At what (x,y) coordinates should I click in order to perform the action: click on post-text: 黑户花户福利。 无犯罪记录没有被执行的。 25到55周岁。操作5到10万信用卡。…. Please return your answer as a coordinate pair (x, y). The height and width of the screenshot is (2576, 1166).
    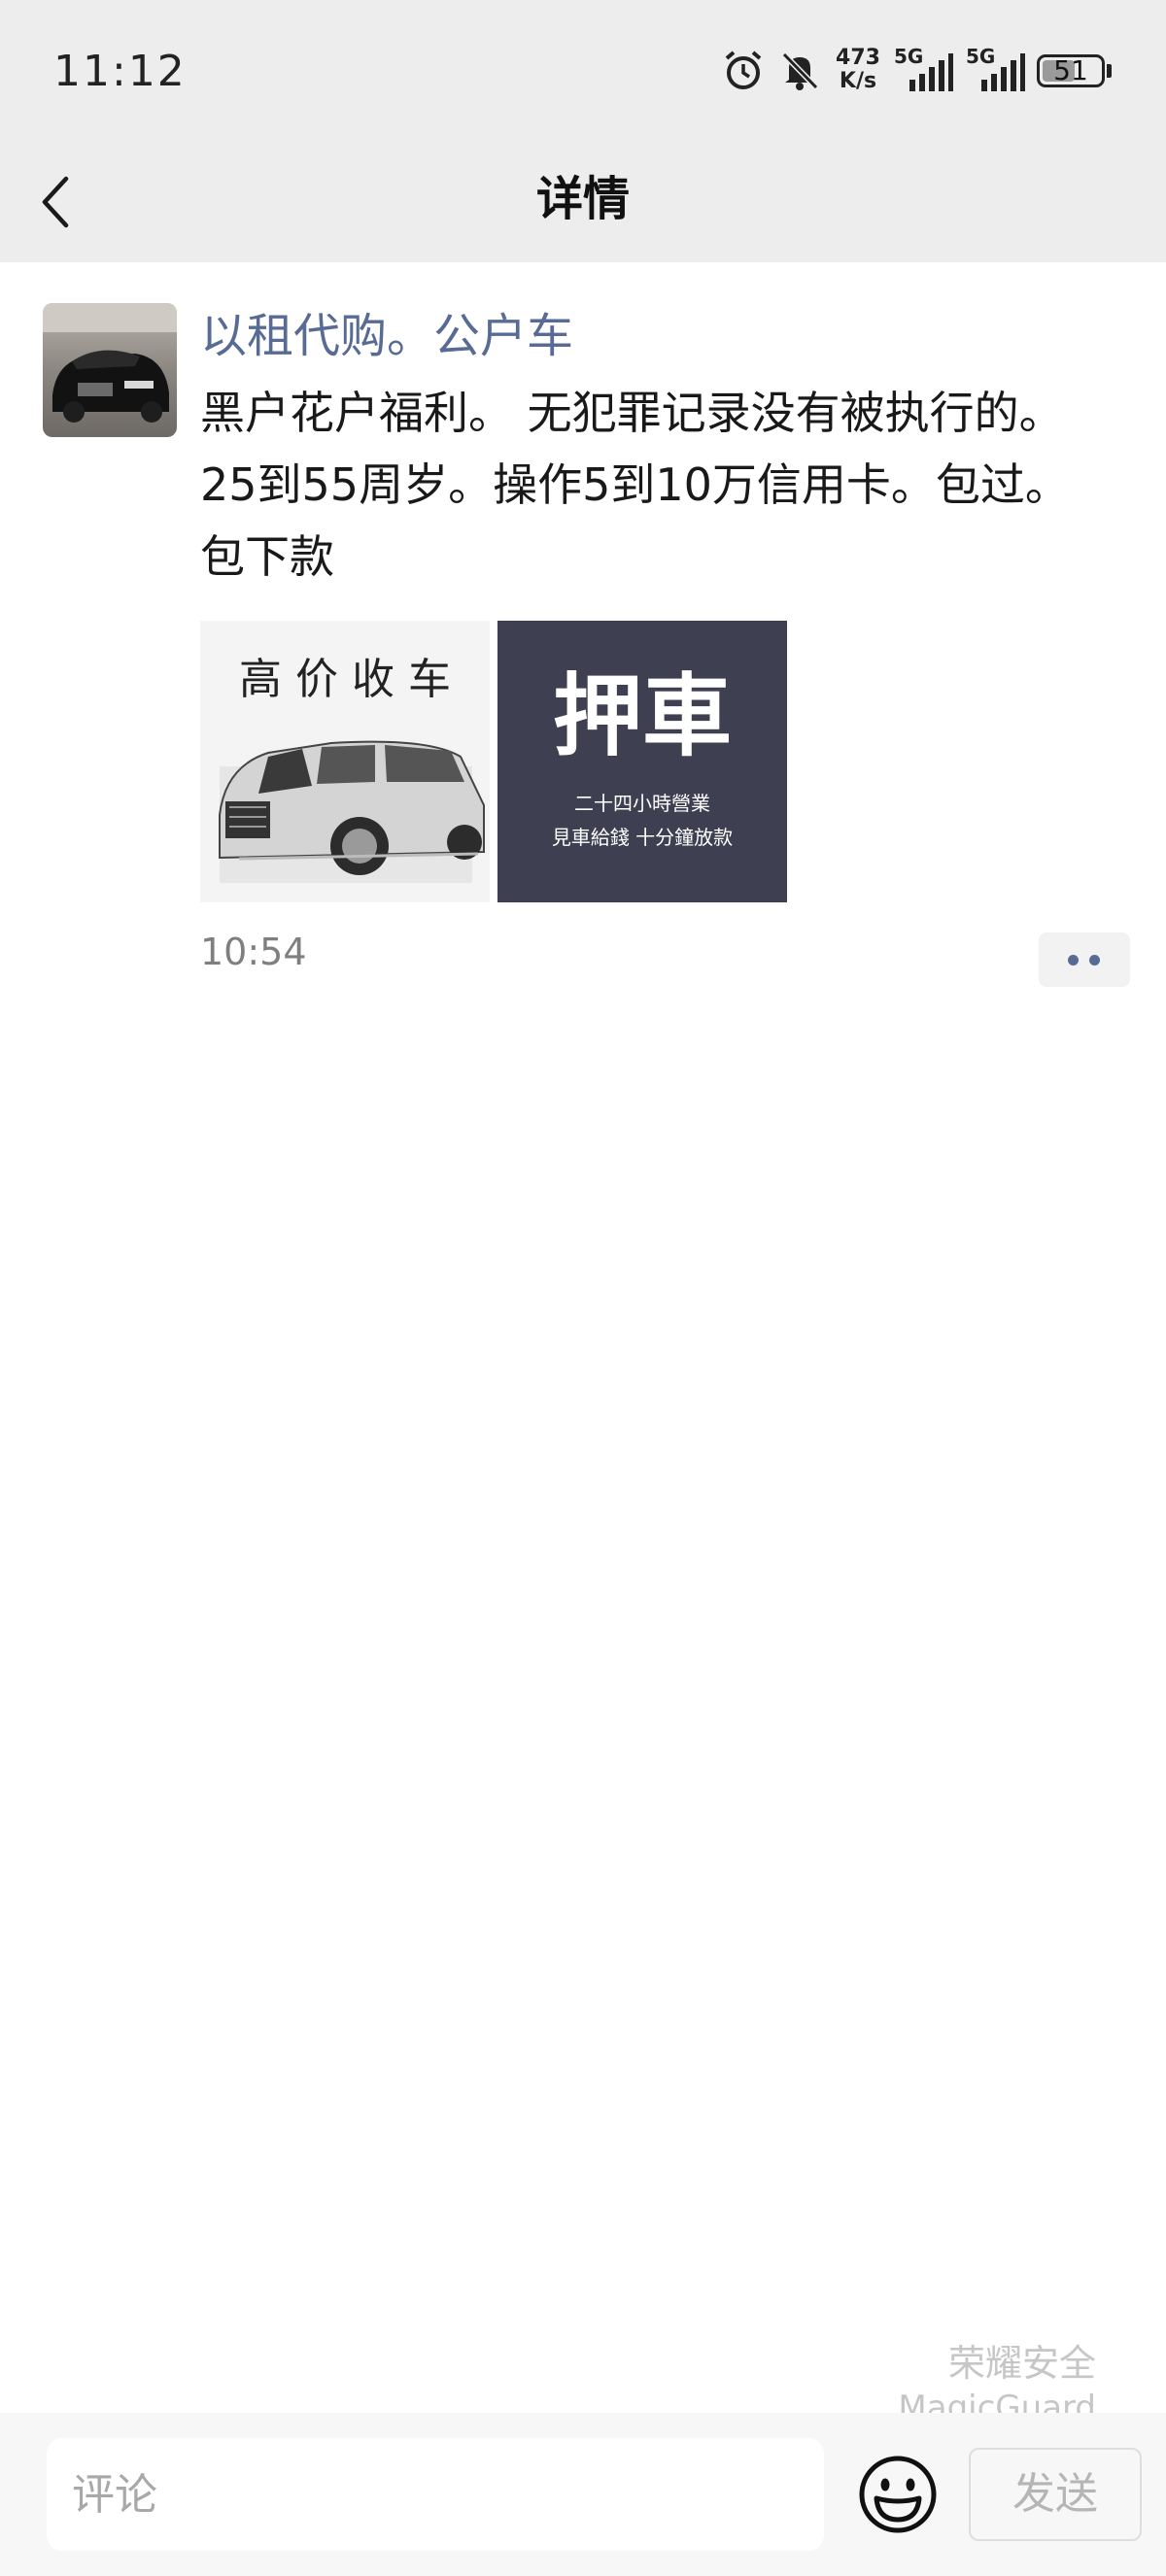
    Looking at the image, I should click on (674, 485).